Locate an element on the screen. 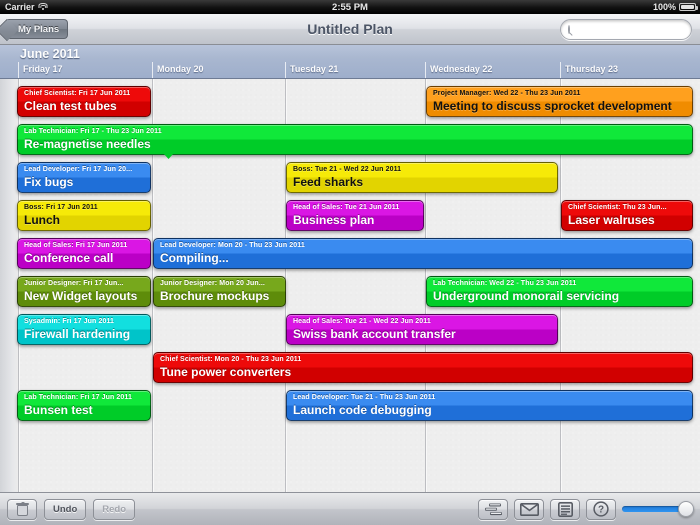 This screenshot has width=700, height=525. task-name-label: Tune power converters is located at coordinates (226, 372).